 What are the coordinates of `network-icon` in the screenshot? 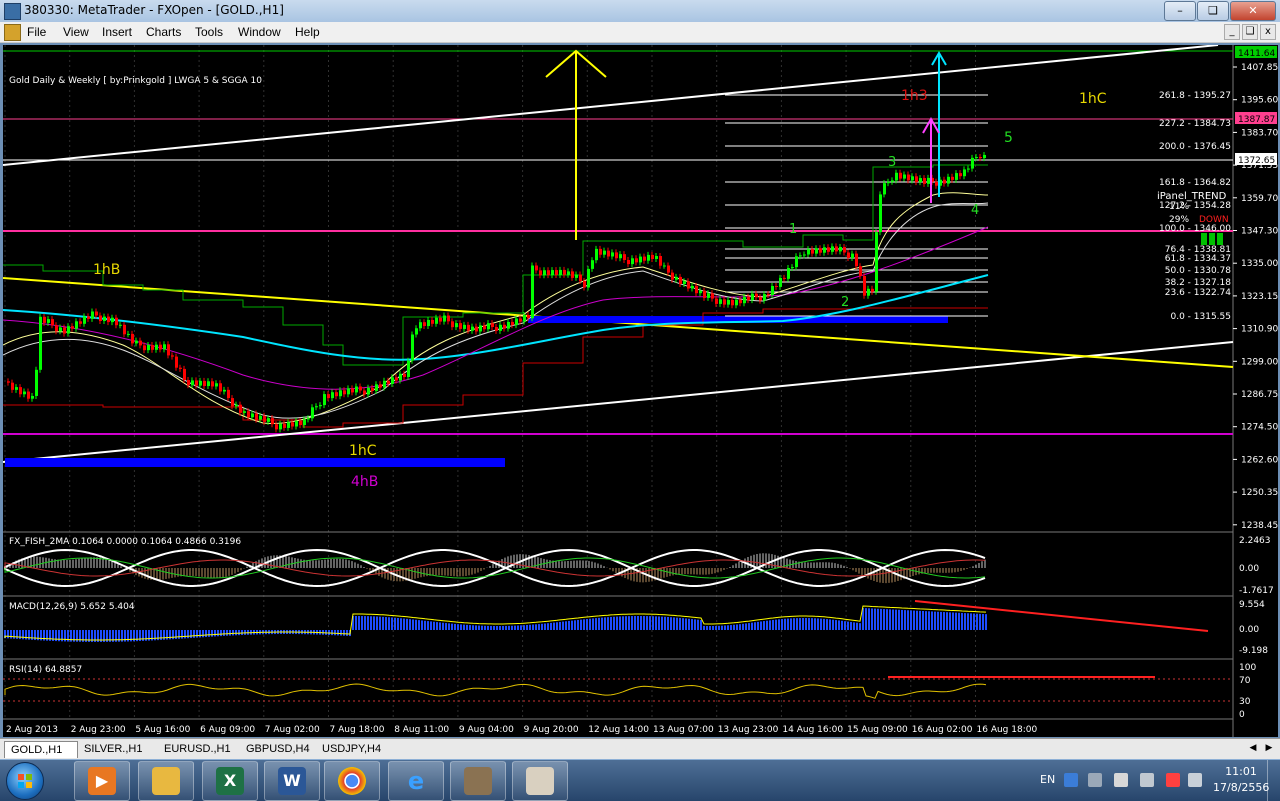 It's located at (1147, 780).